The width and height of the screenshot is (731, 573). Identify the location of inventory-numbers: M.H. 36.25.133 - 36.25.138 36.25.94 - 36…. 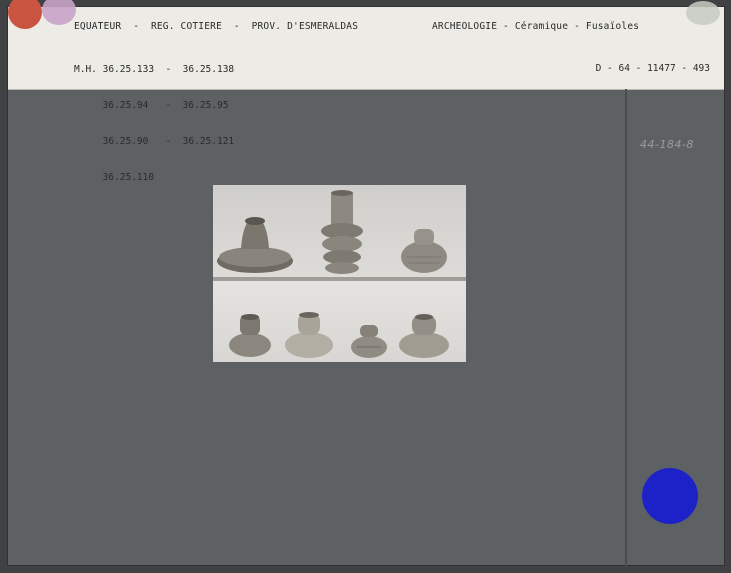
(154, 124).